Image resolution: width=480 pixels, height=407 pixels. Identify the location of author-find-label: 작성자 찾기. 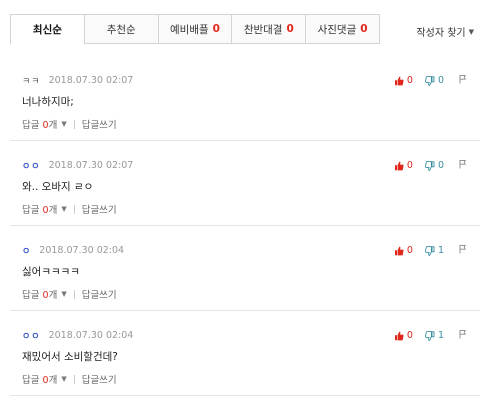
(441, 33).